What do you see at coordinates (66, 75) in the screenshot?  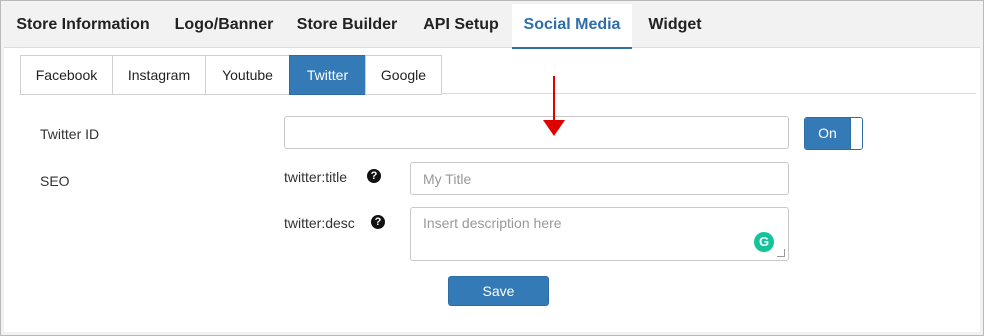 I see `subtab-facebook: Facebook` at bounding box center [66, 75].